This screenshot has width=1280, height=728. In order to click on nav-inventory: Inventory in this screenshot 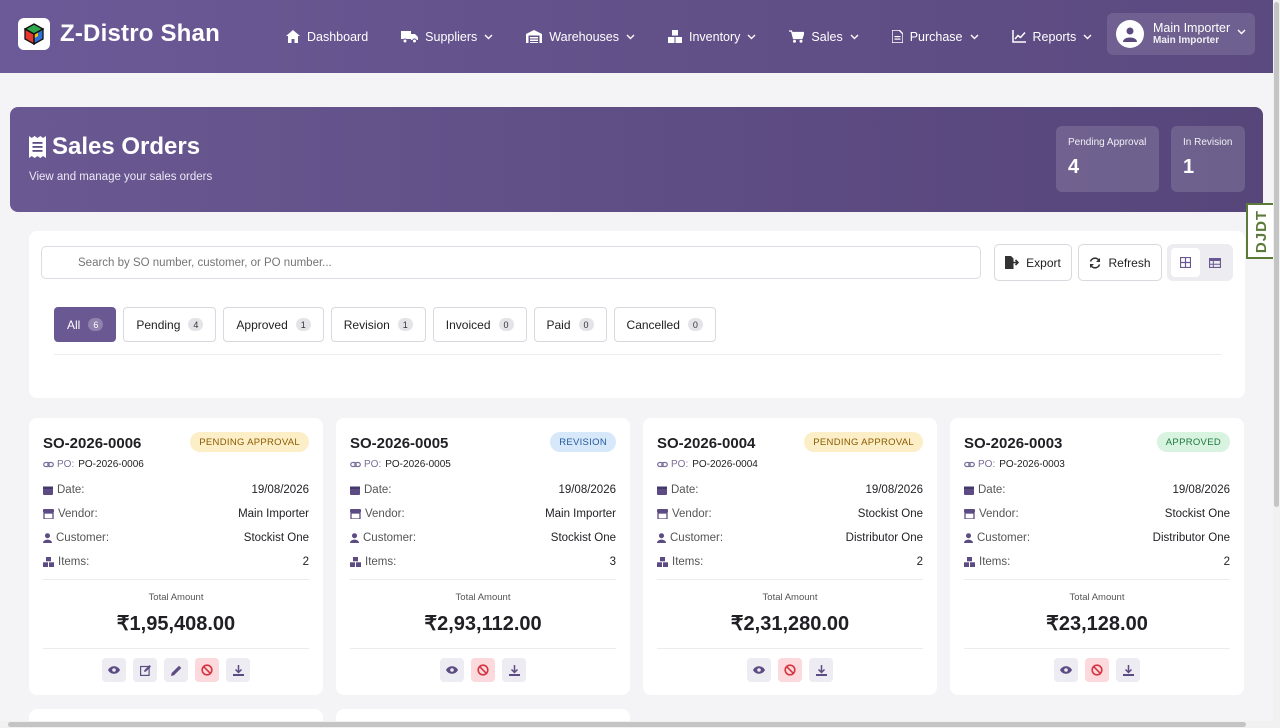, I will do `click(712, 37)`.